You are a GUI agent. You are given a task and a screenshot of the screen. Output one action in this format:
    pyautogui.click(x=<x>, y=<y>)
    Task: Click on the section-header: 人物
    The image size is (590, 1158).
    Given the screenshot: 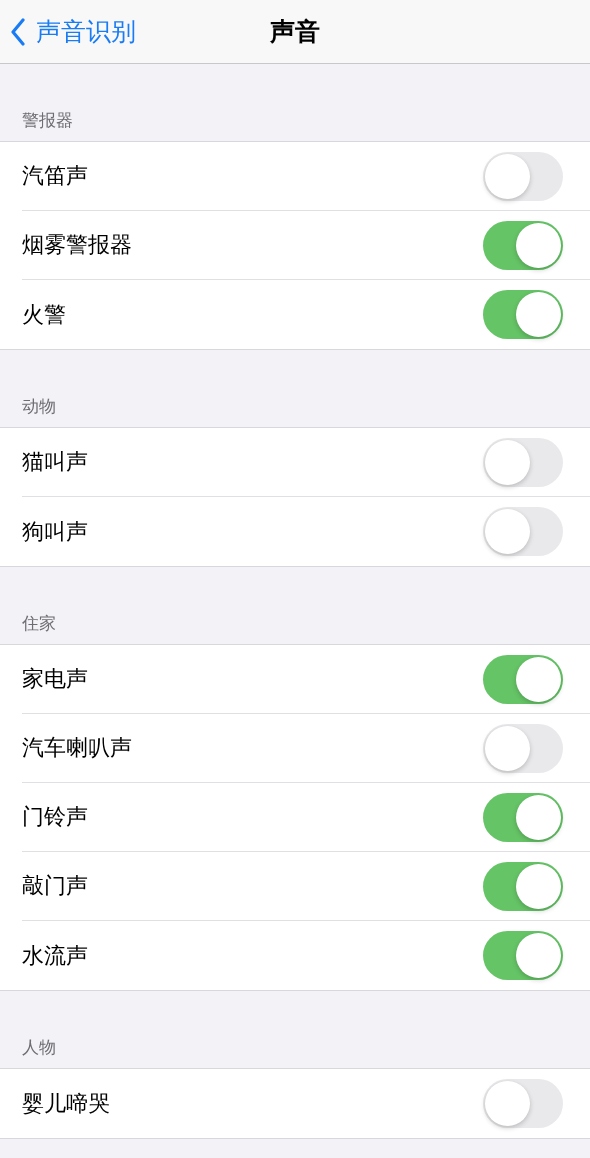 What is the action you would take?
    pyautogui.click(x=39, y=1047)
    